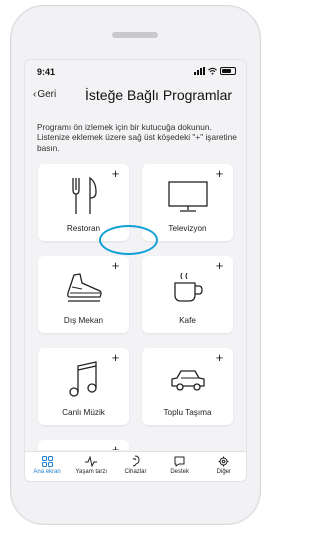  Describe the element at coordinates (179, 461) in the screenshot. I see `chat-bubble-icon` at that location.